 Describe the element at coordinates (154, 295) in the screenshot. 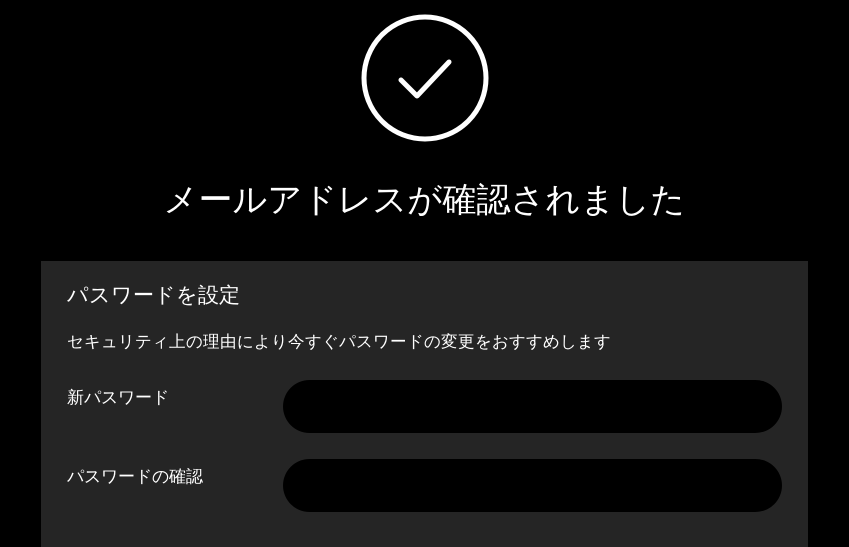

I see `panel-title: パスワードを設定` at that location.